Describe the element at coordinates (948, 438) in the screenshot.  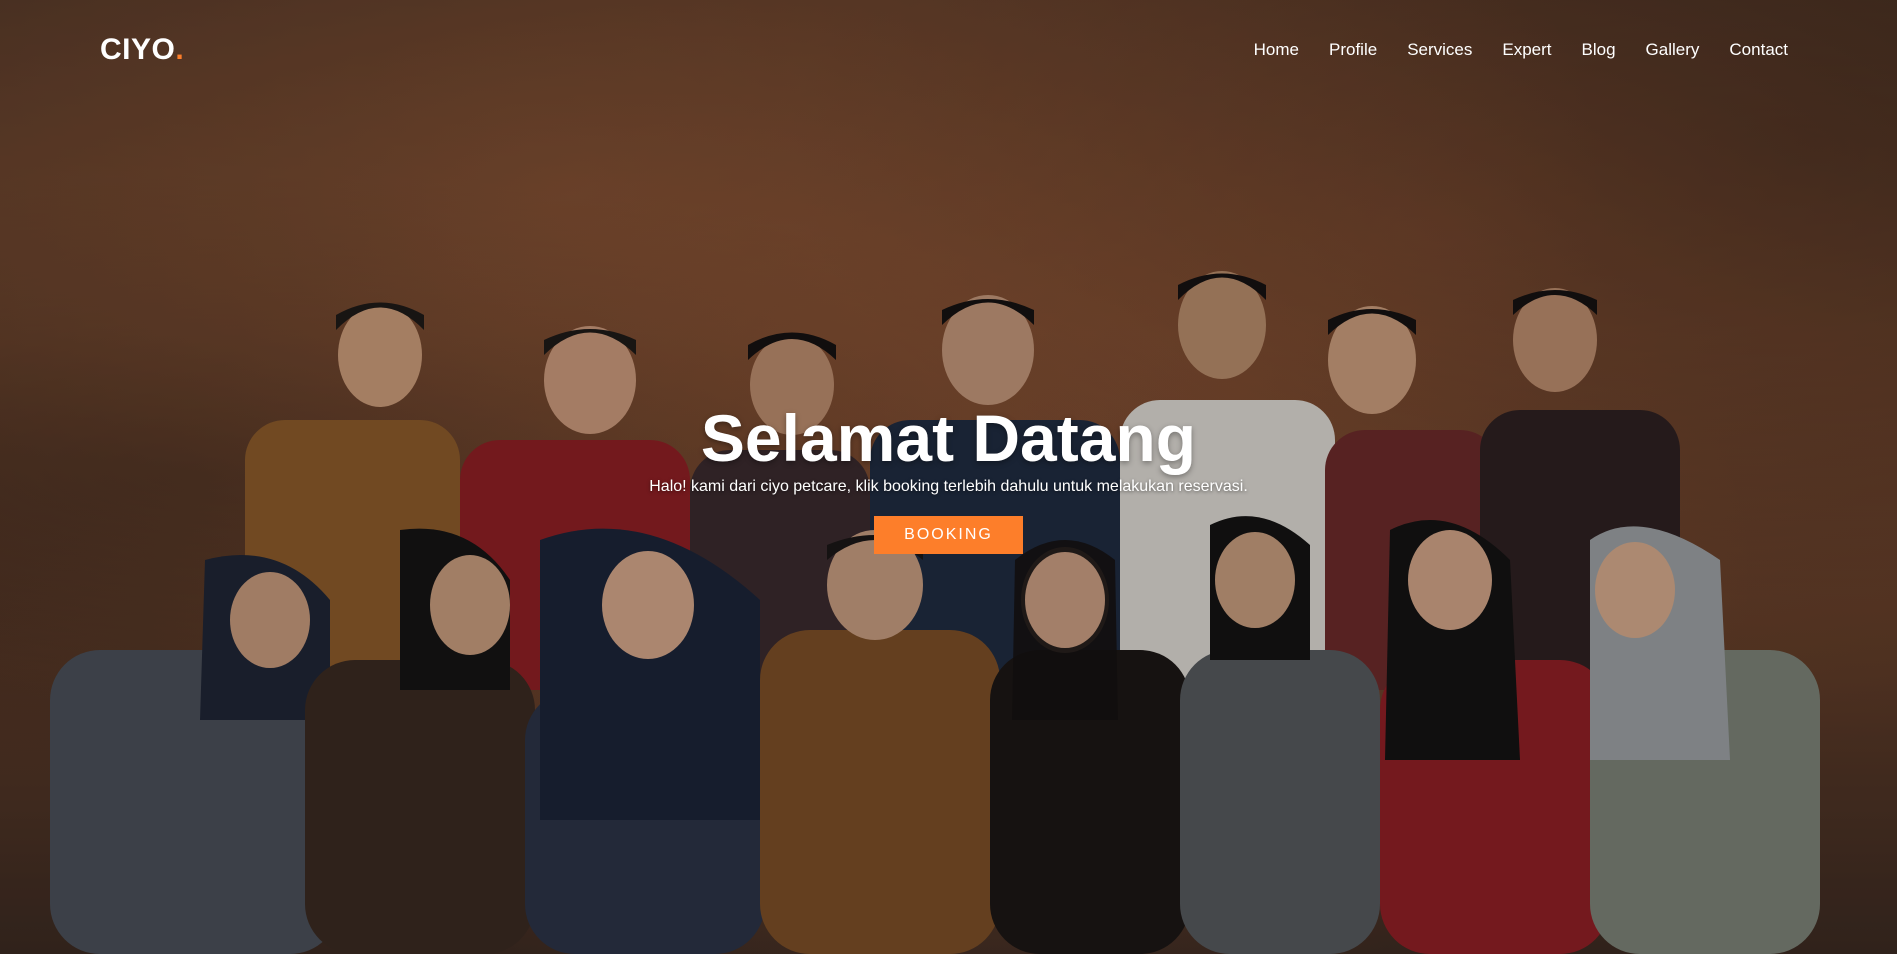
I see `hero-title: Selamat Datang` at that location.